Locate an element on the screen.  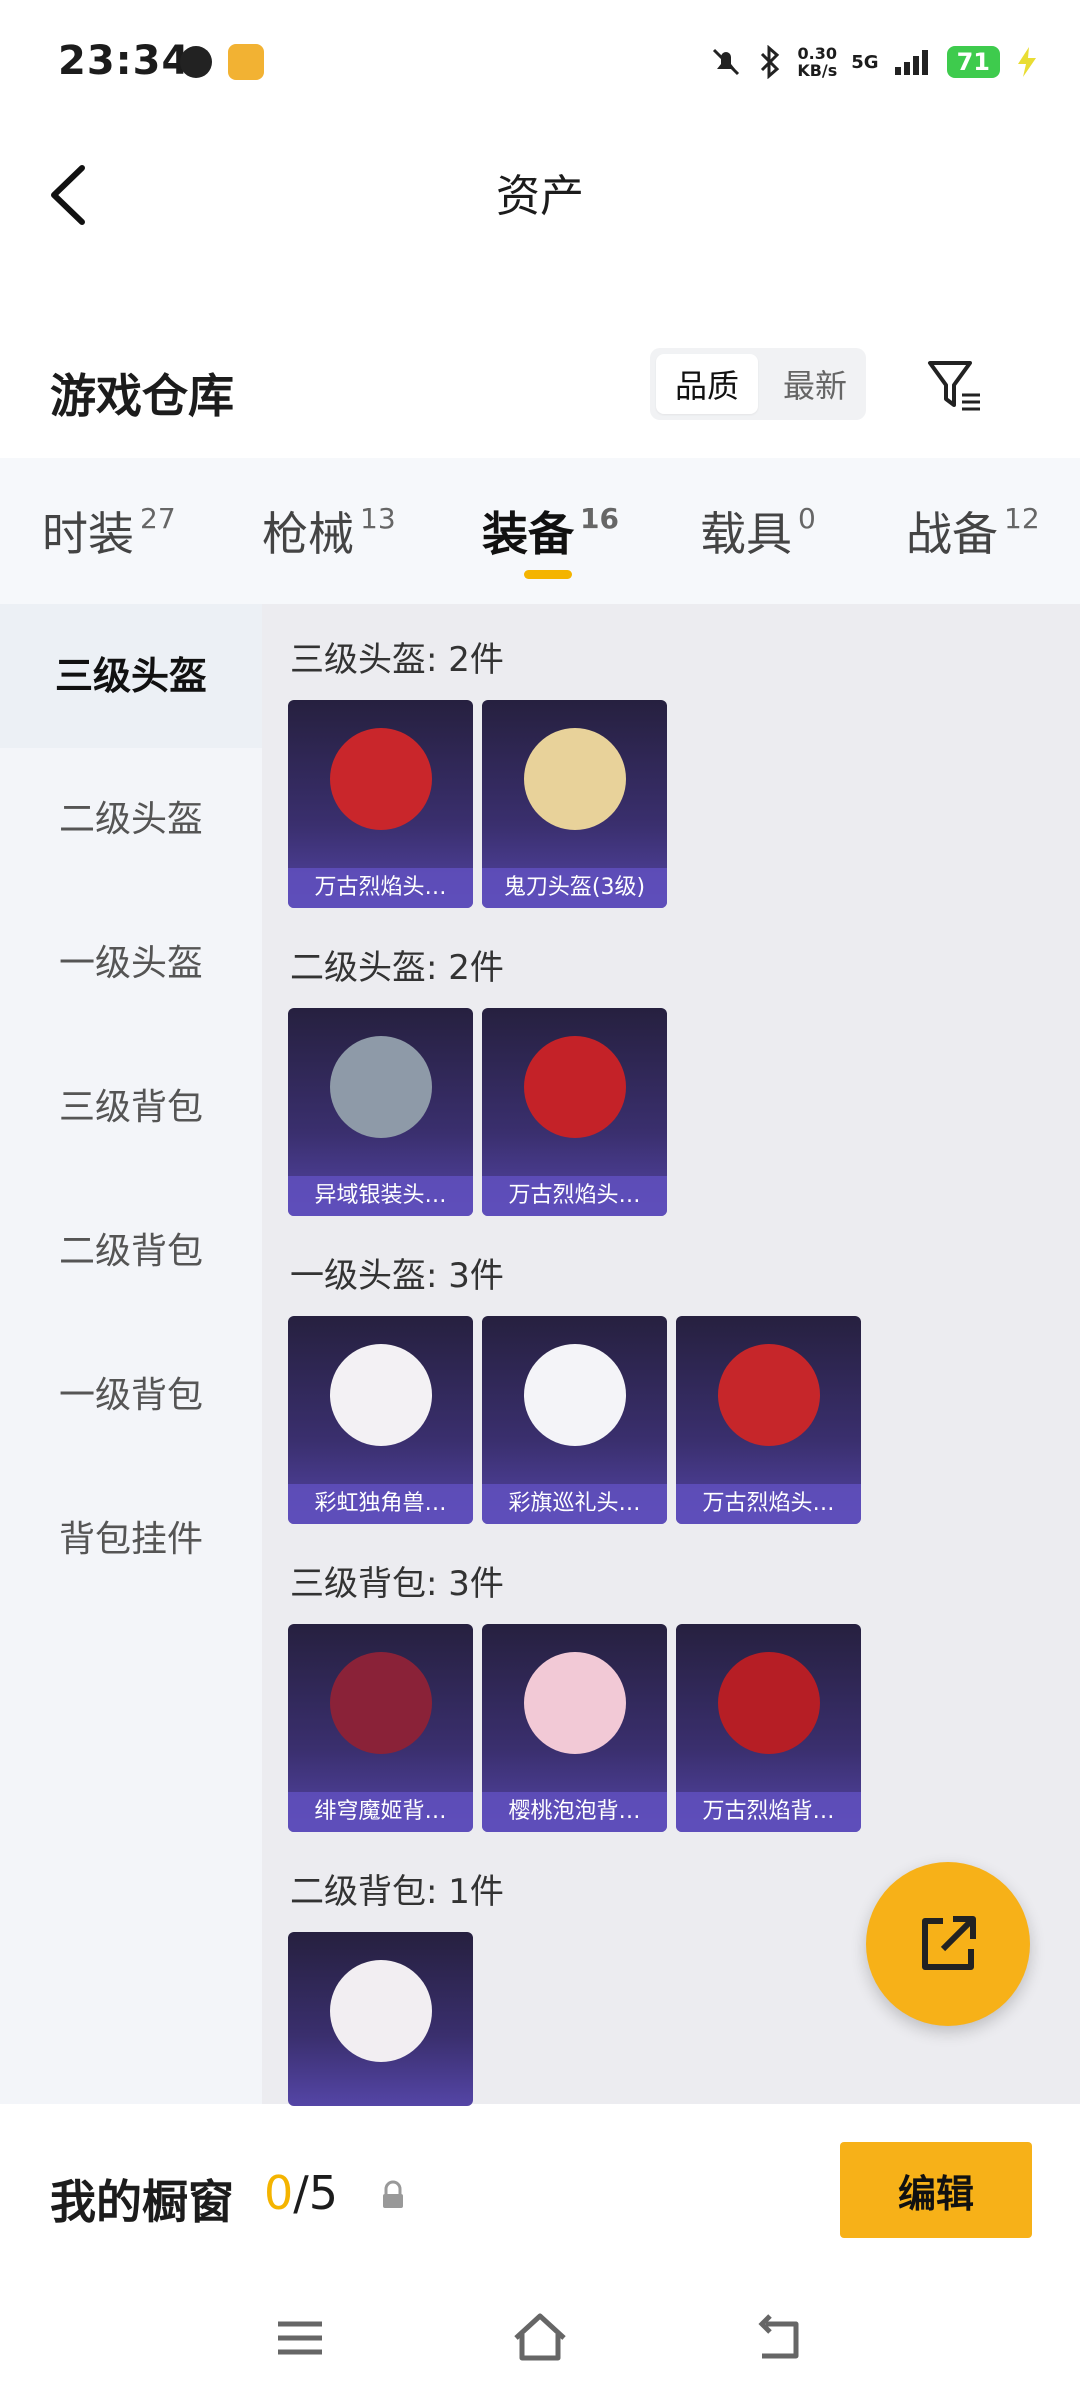
edit-button: 编辑 is located at coordinates (936, 2190).